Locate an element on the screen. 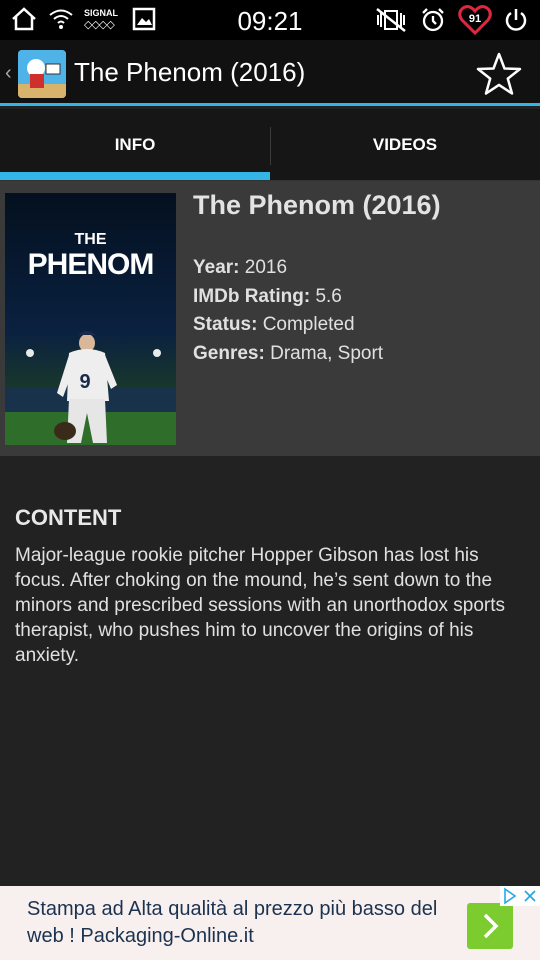 Image resolution: width=540 pixels, height=960 pixels. action-bar: ‹ The Phenom (2016) is located at coordinates (270, 73).